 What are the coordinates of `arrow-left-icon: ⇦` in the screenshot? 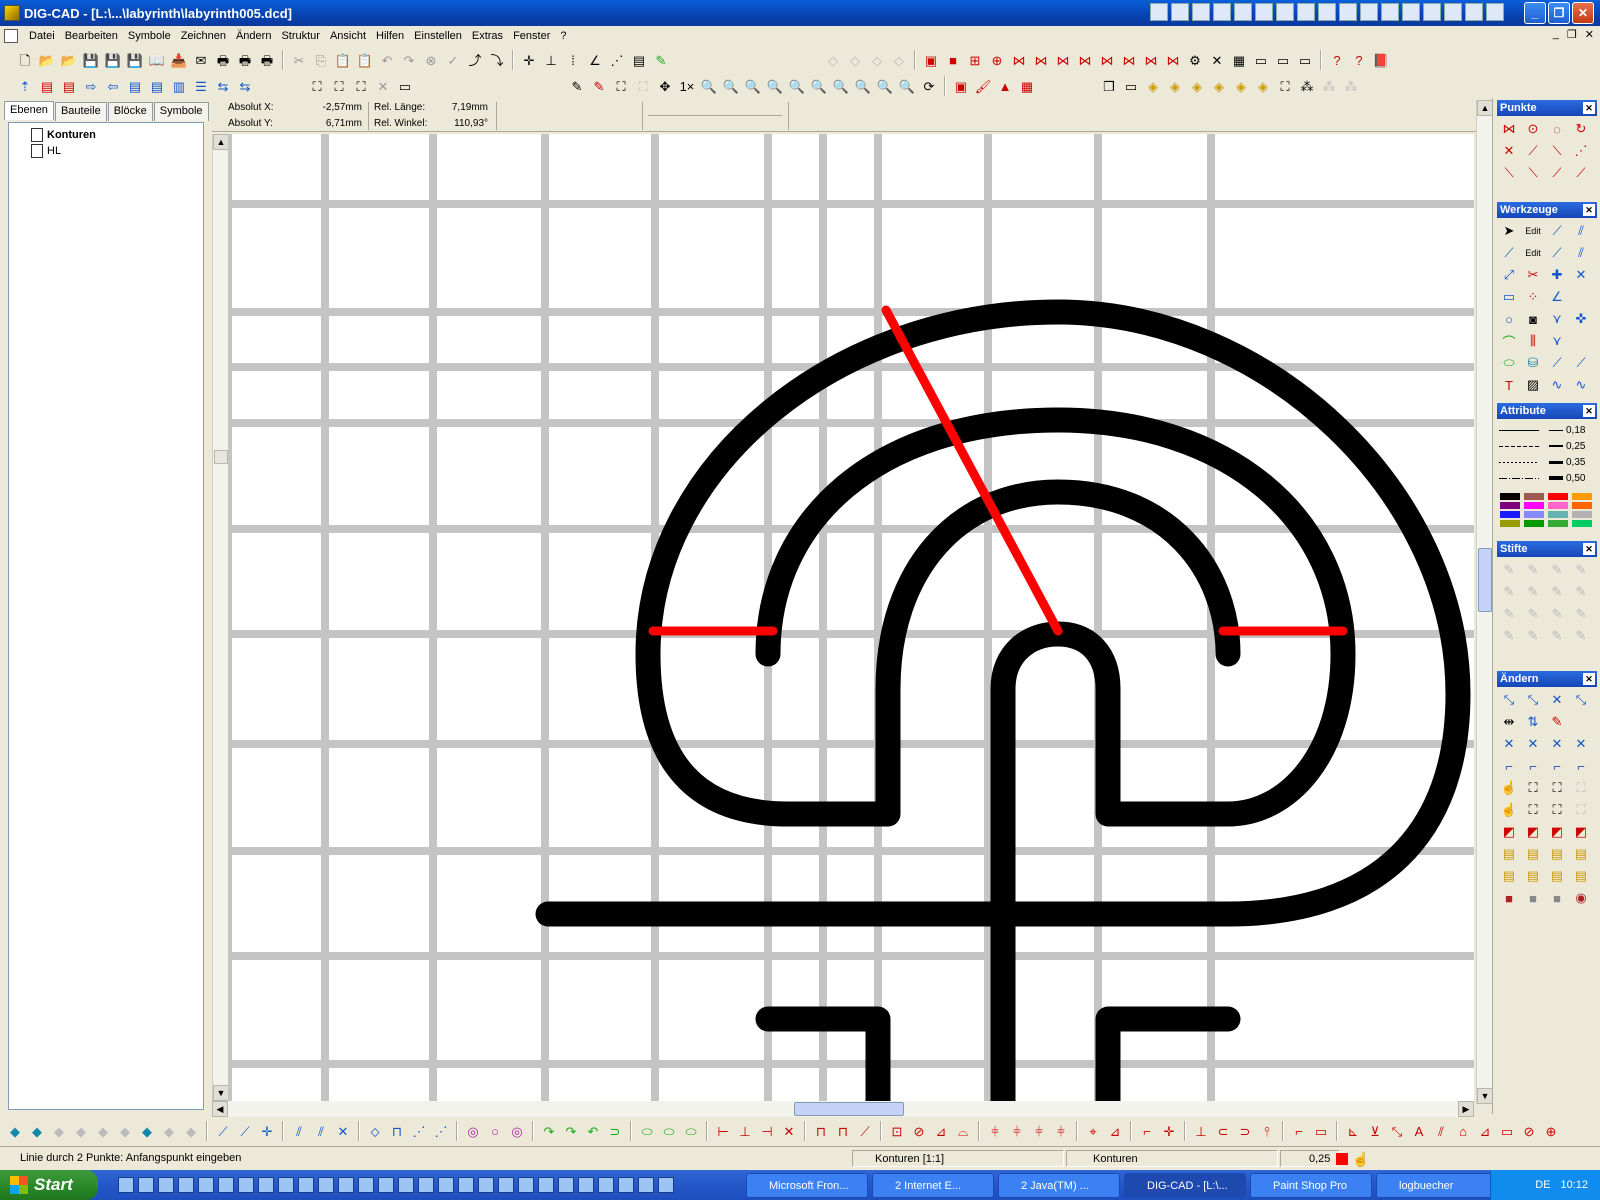 It's located at (113, 86).